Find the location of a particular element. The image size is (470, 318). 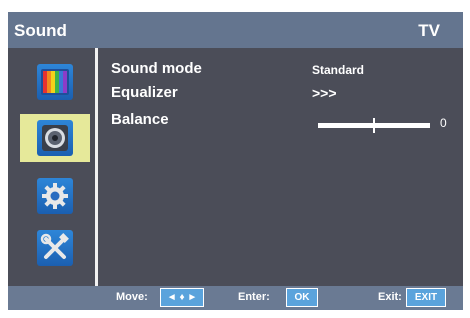

sidebar-item-tools is located at coordinates (55, 248).